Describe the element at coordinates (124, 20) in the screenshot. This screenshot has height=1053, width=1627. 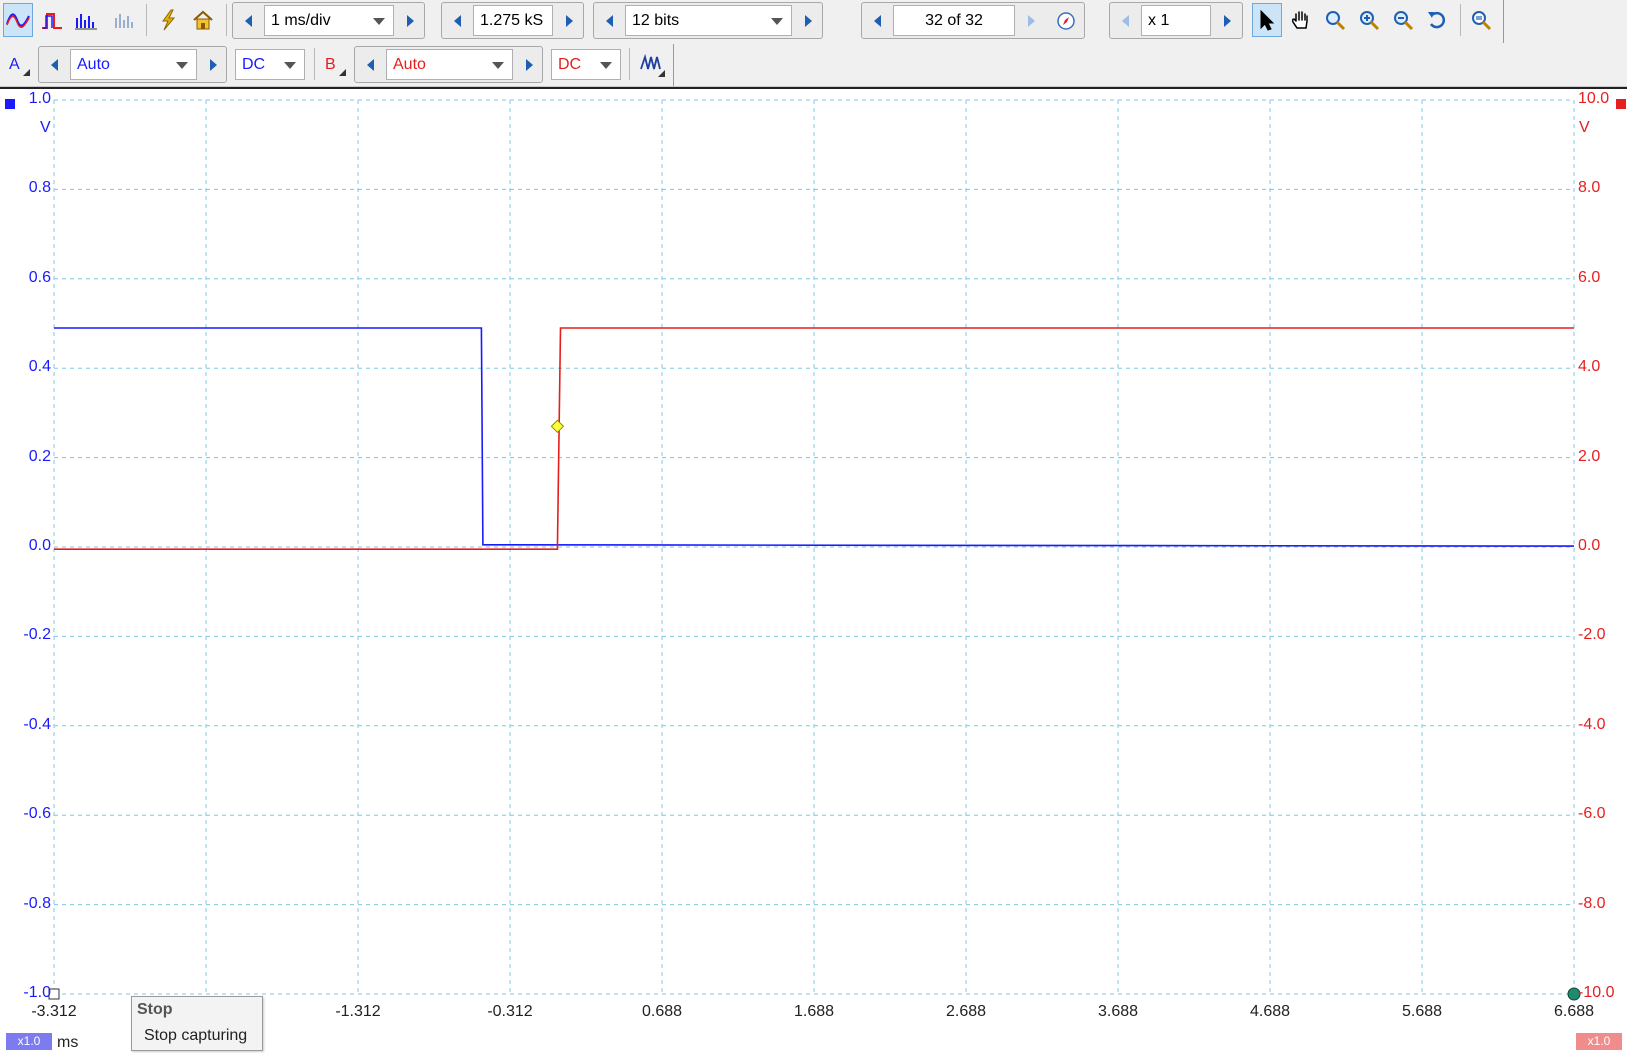
I see `spectrum-persistence-icon` at that location.